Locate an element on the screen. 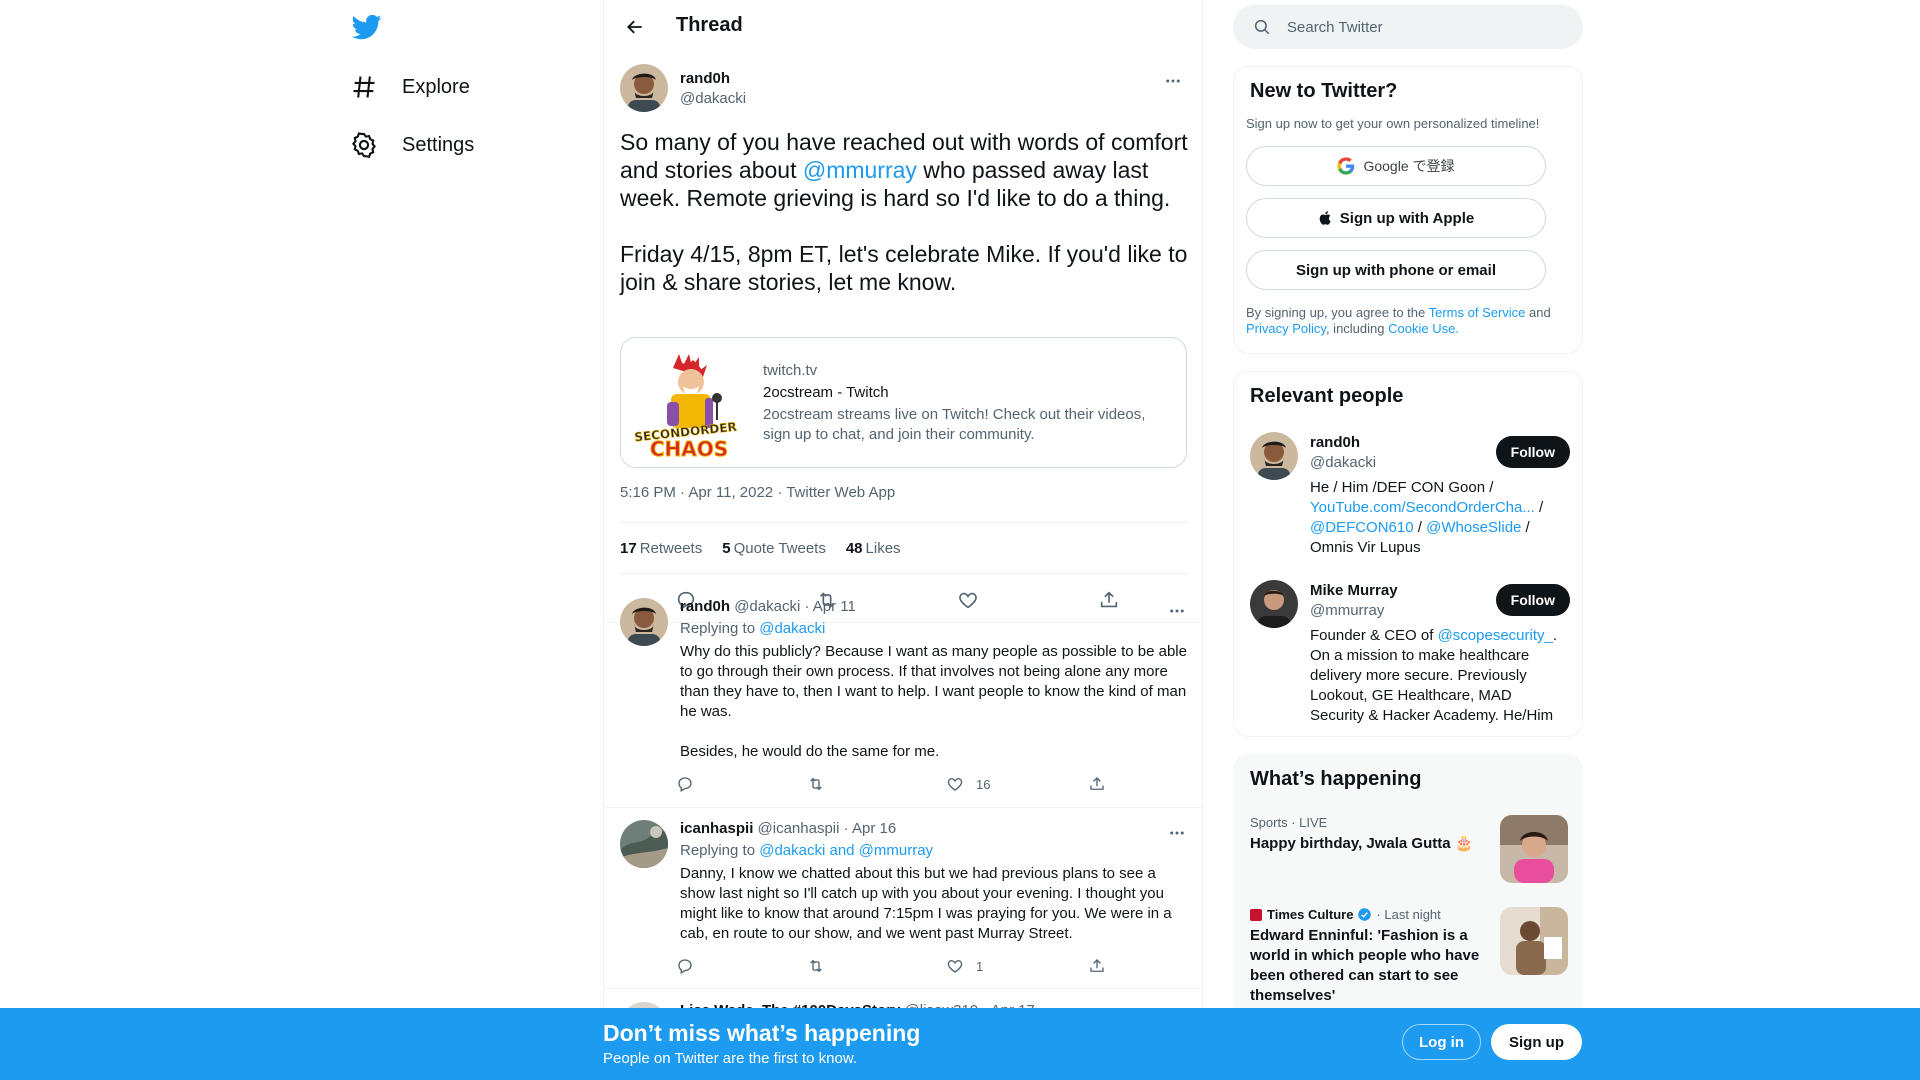  tweet-source-link: Twitter Web App is located at coordinates (840, 492).